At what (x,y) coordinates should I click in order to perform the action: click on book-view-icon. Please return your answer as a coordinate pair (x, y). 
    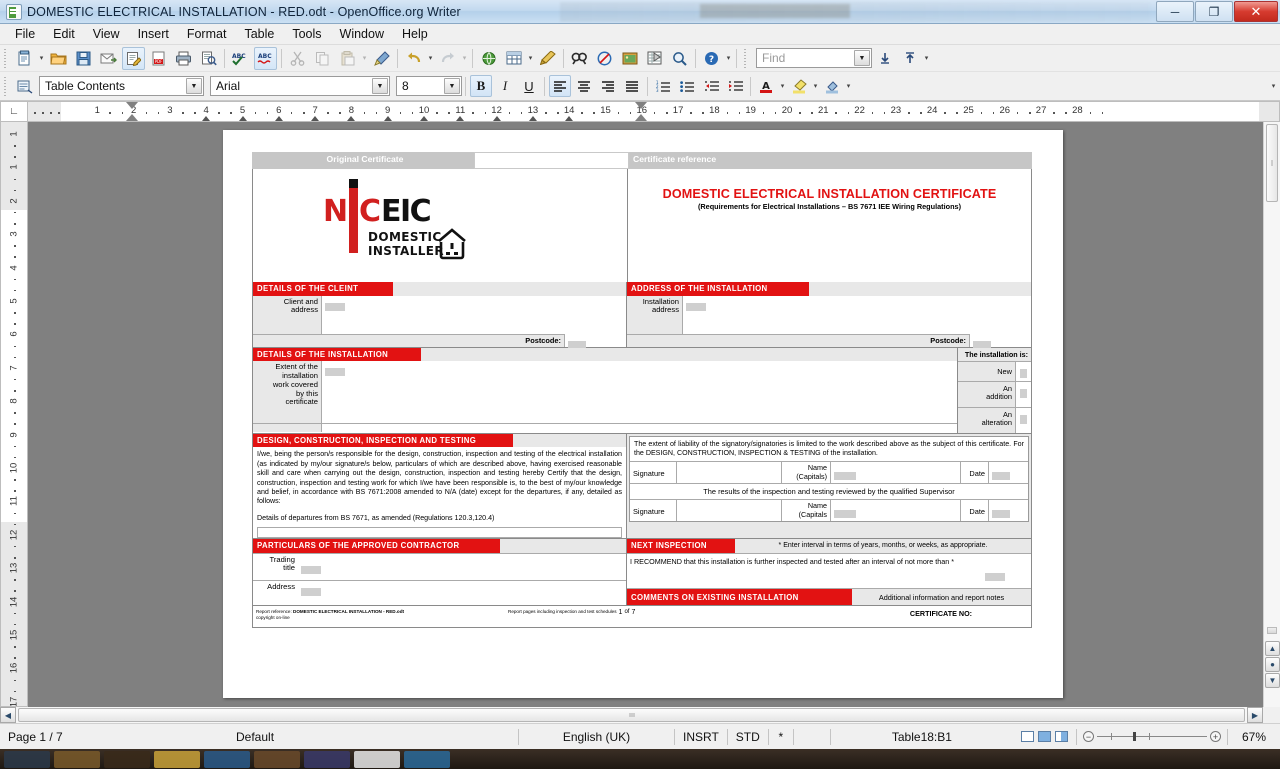
    Looking at the image, I should click on (1061, 736).